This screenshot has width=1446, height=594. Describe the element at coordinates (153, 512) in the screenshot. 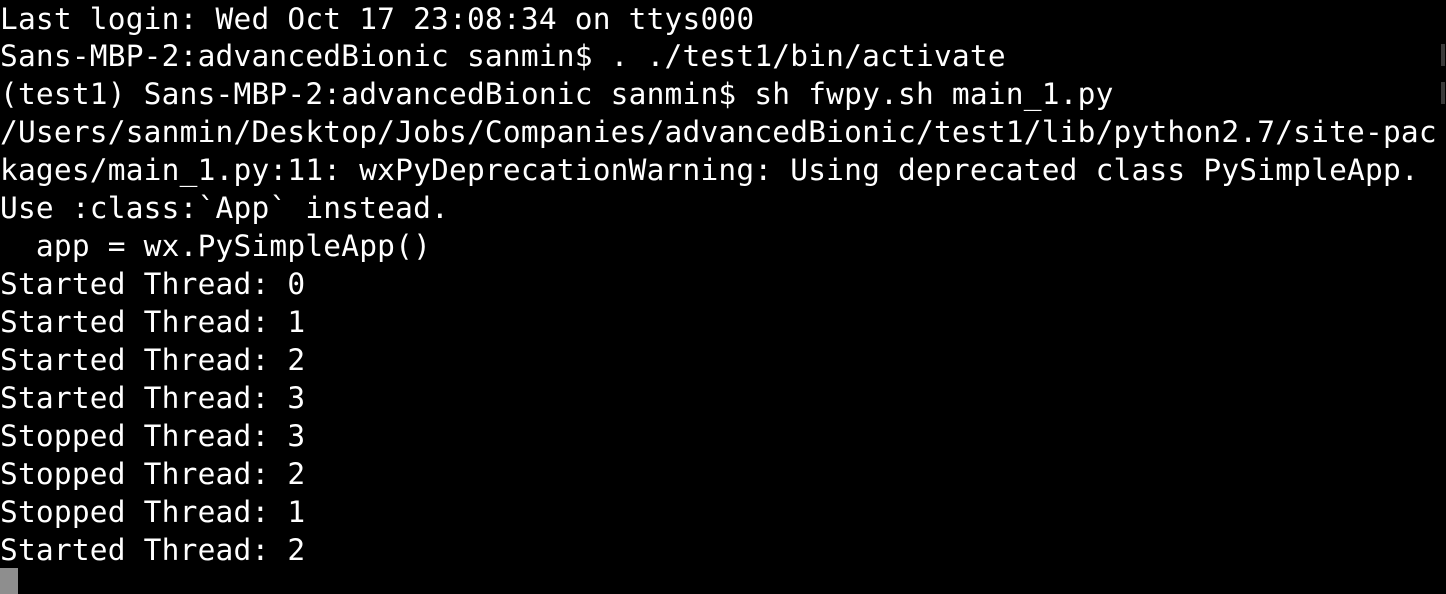

I see `terminal-line-output: Stopped Thread: 1` at that location.